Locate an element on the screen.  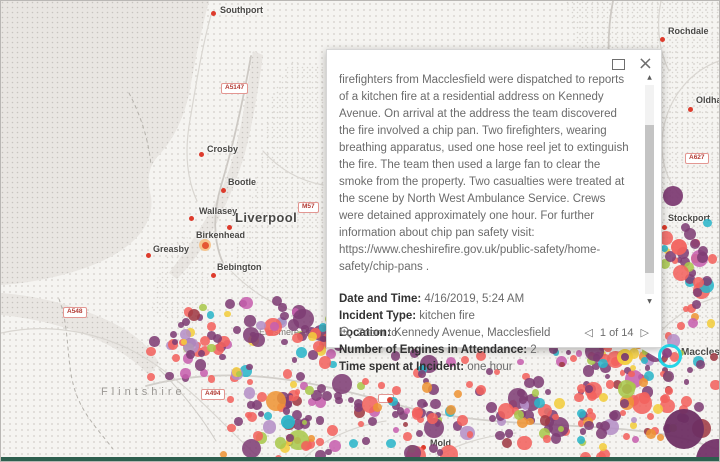
shield-overlap-dot is located at coordinates (390, 400).